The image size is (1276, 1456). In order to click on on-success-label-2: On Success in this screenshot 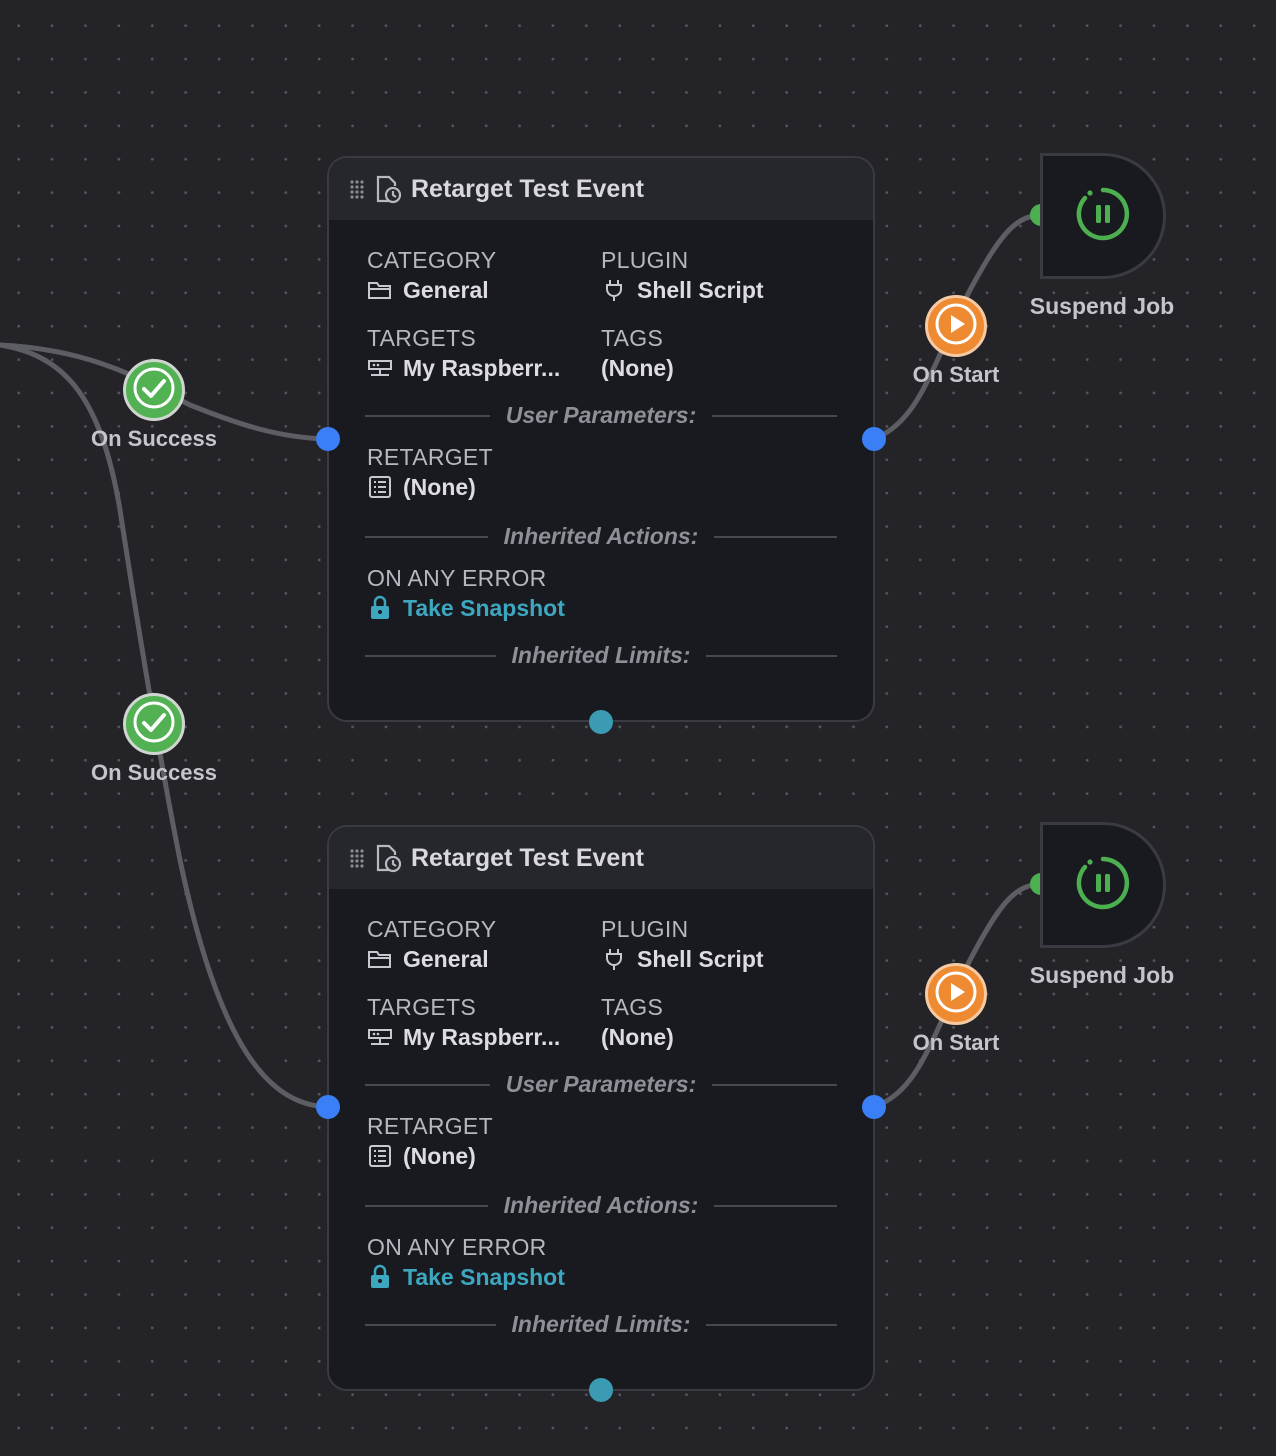, I will do `click(154, 772)`.